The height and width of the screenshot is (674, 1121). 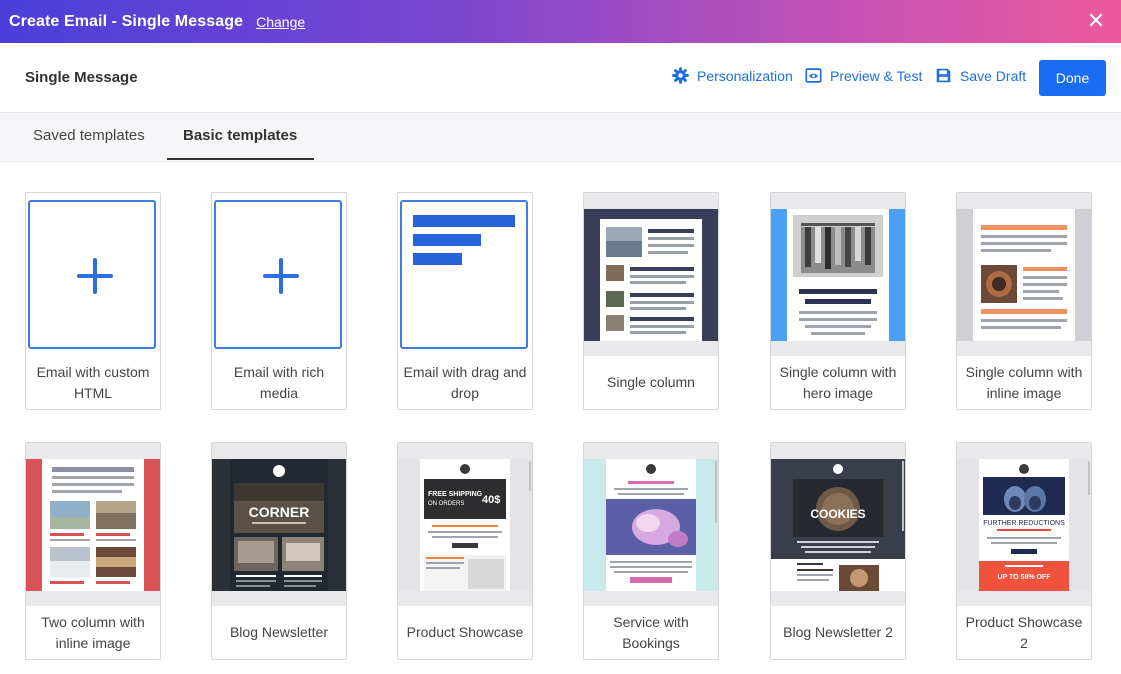 I want to click on template-card-rich-media: Email with rich media, so click(x=279, y=301).